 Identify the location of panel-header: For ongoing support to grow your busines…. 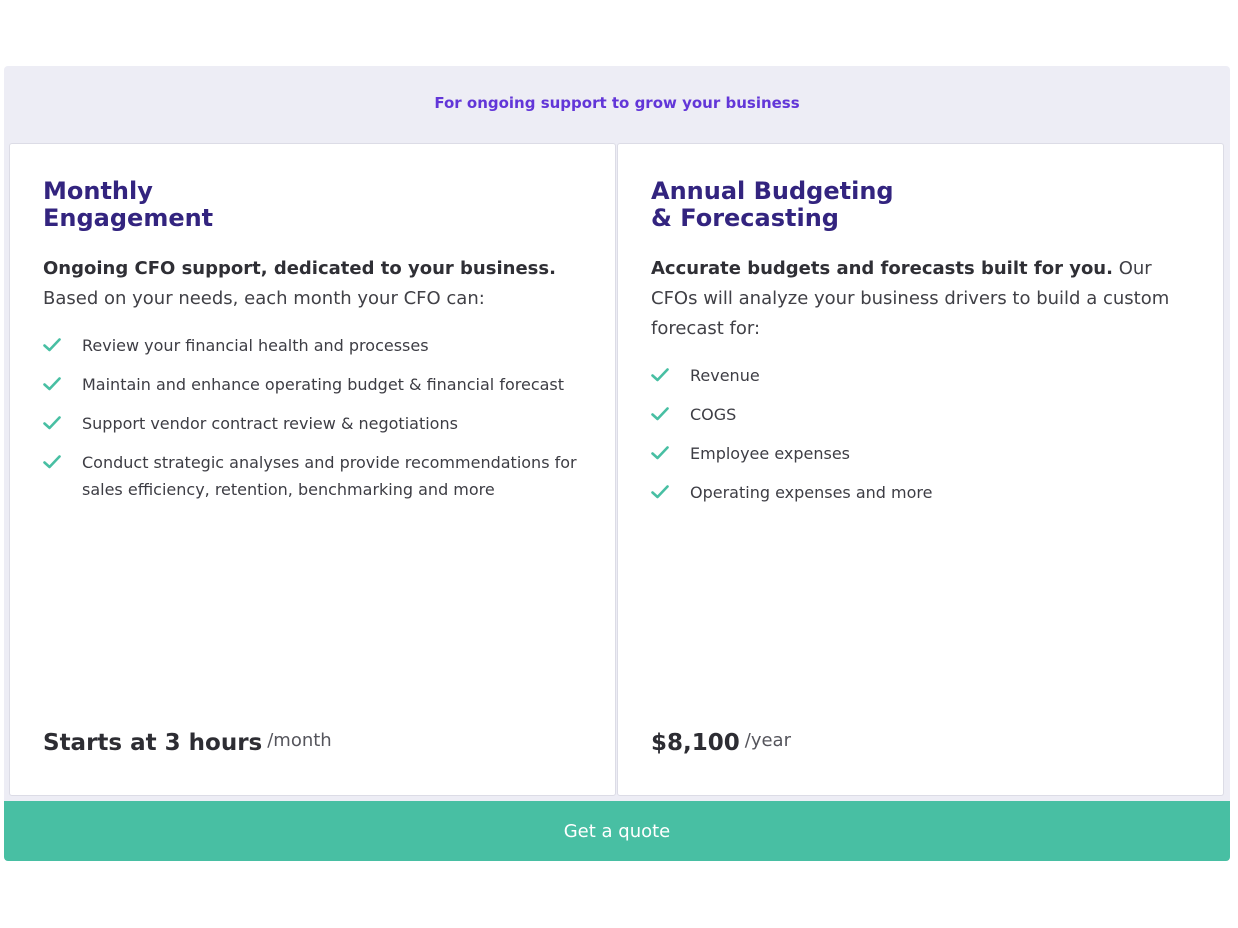
(617, 103).